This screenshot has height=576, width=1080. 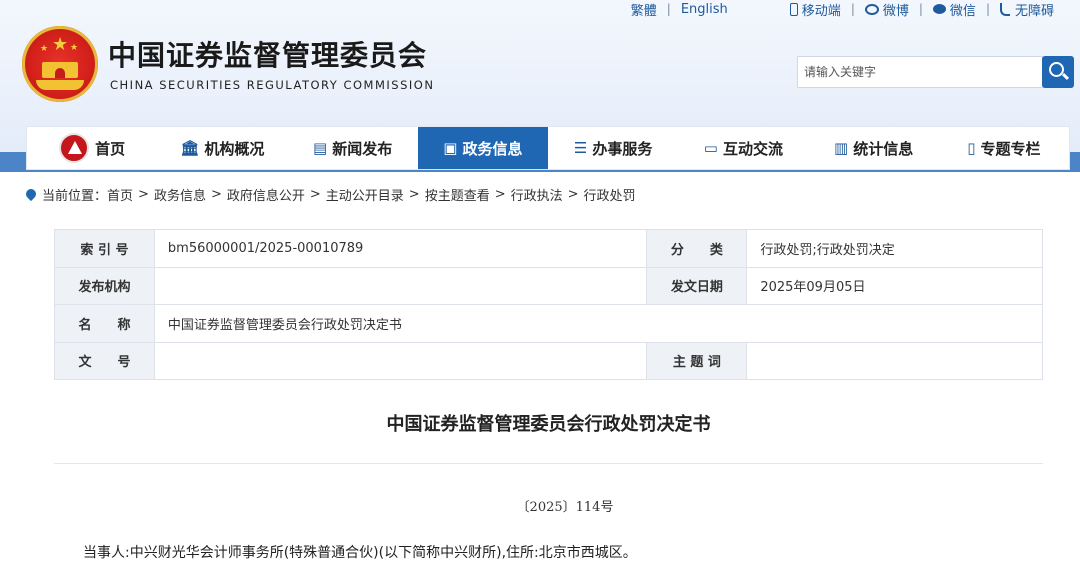 What do you see at coordinates (704, 9) in the screenshot?
I see `english-link: English` at bounding box center [704, 9].